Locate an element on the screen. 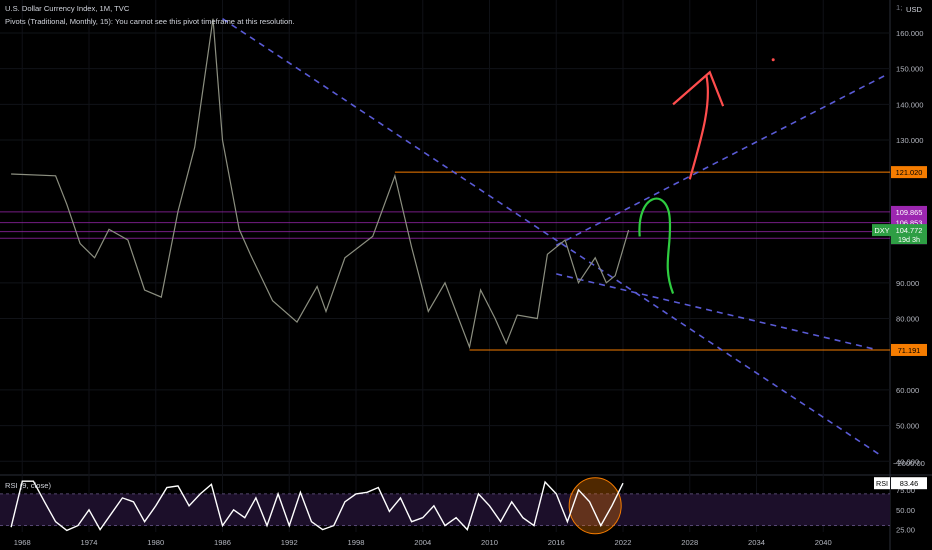 The width and height of the screenshot is (932, 550). level-tag-label: 109.865 is located at coordinates (909, 212).